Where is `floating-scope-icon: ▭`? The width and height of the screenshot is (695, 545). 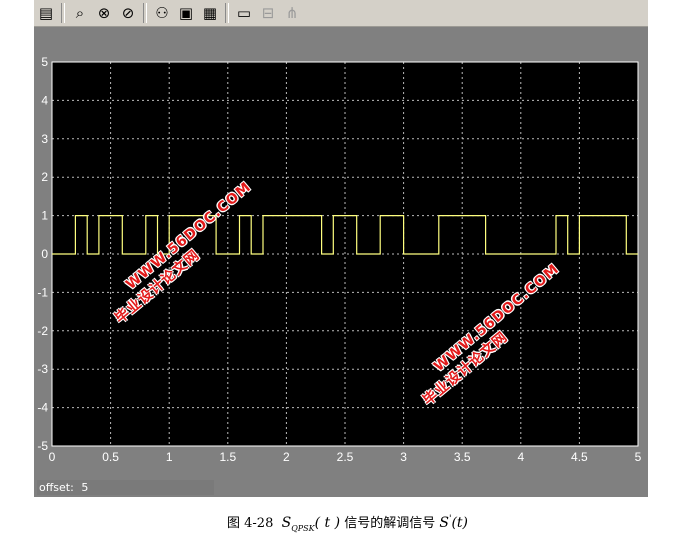 floating-scope-icon: ▭ is located at coordinates (244, 13).